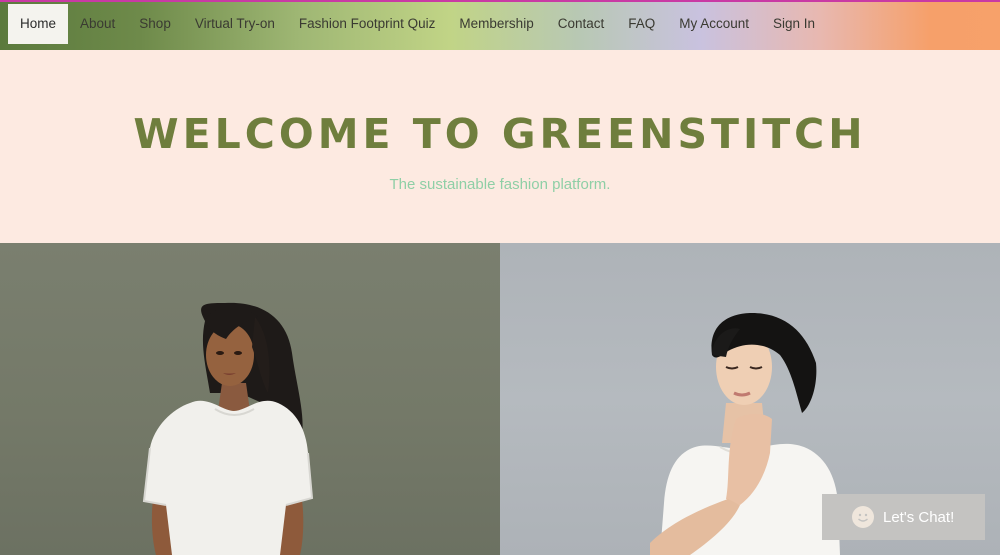 Image resolution: width=1000 pixels, height=555 pixels. What do you see at coordinates (863, 517) in the screenshot?
I see `smiley-icon` at bounding box center [863, 517].